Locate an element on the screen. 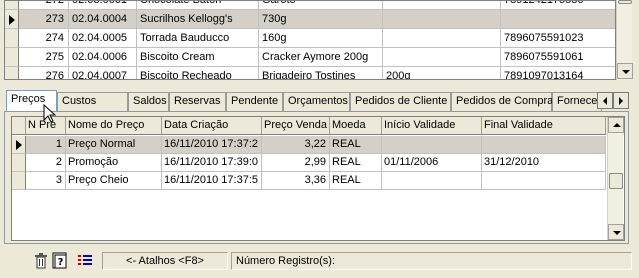 Image resolution: width=639 pixels, height=278 pixels. created-date-cell: 16/11/2010 17:39:0 is located at coordinates (212, 163).